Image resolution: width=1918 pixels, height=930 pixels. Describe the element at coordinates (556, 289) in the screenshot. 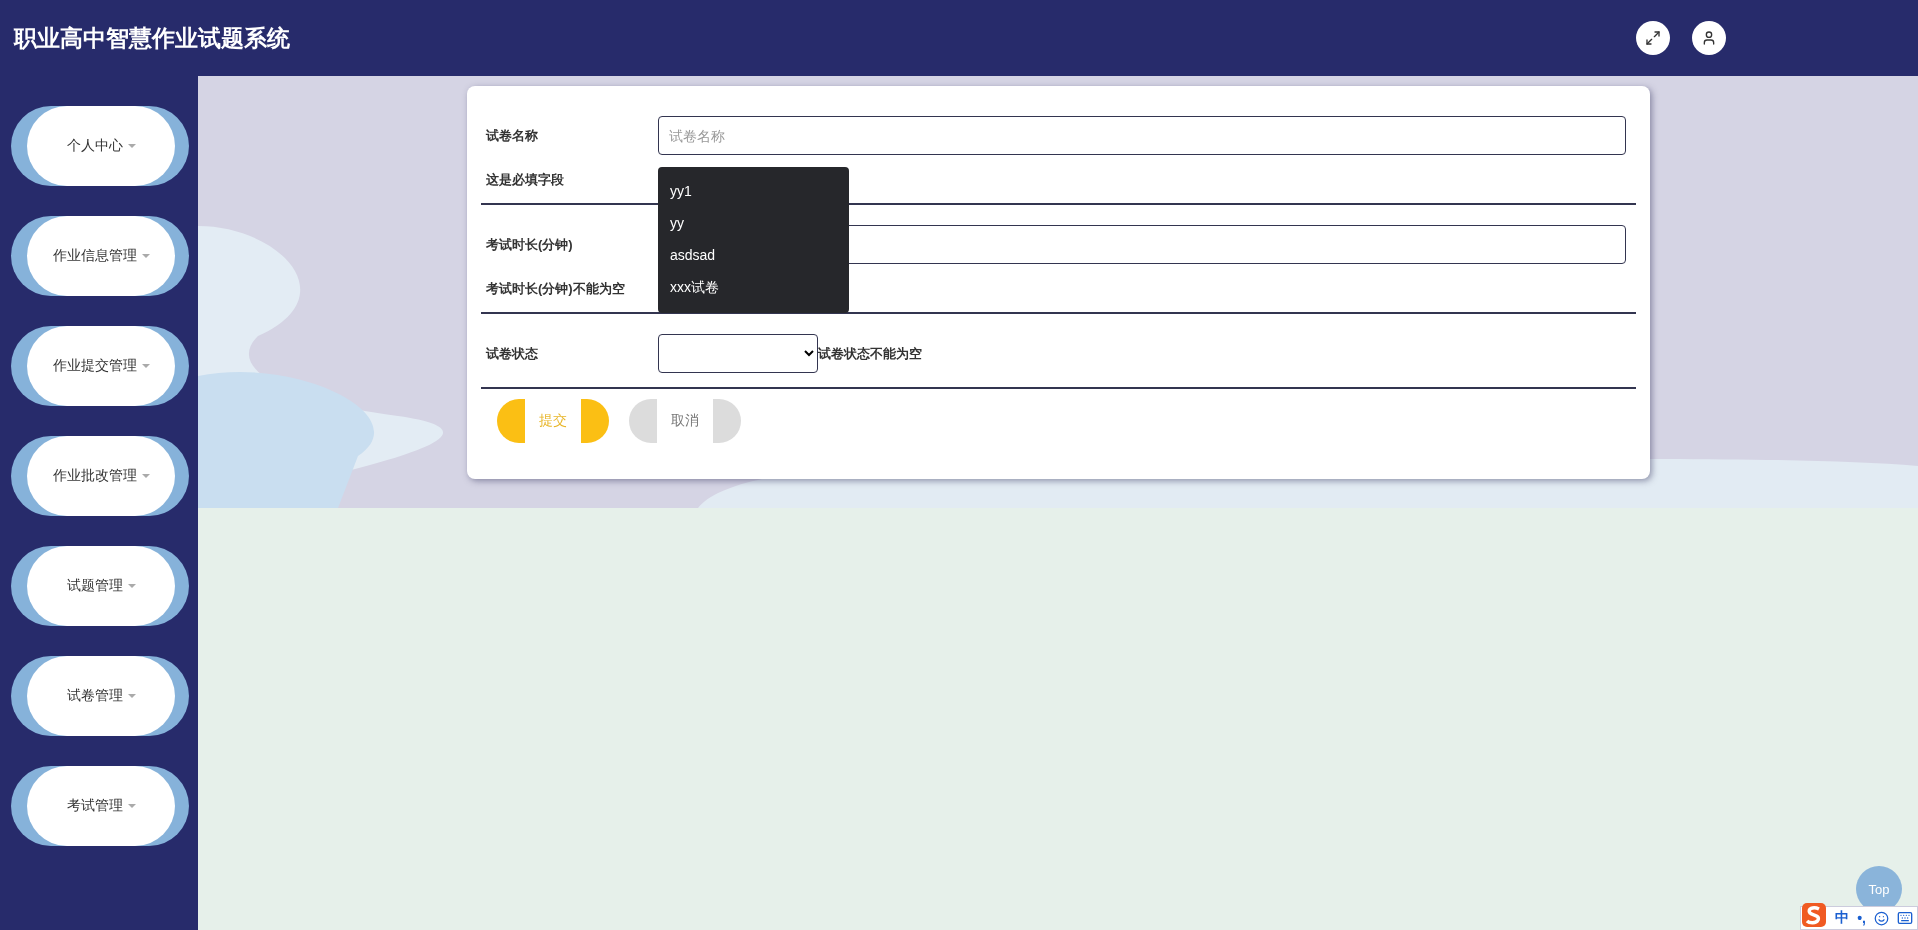

I see `error-message: 考试时长(分钟)不能为空` at that location.